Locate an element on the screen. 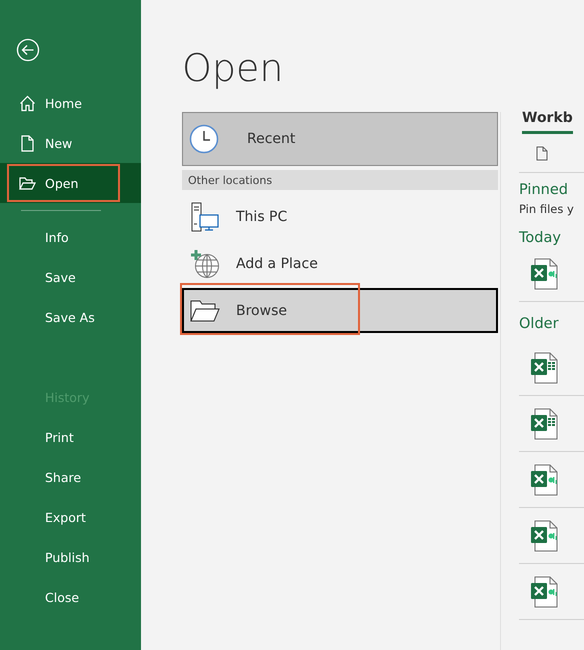  section-header: Other locations is located at coordinates (340, 180).